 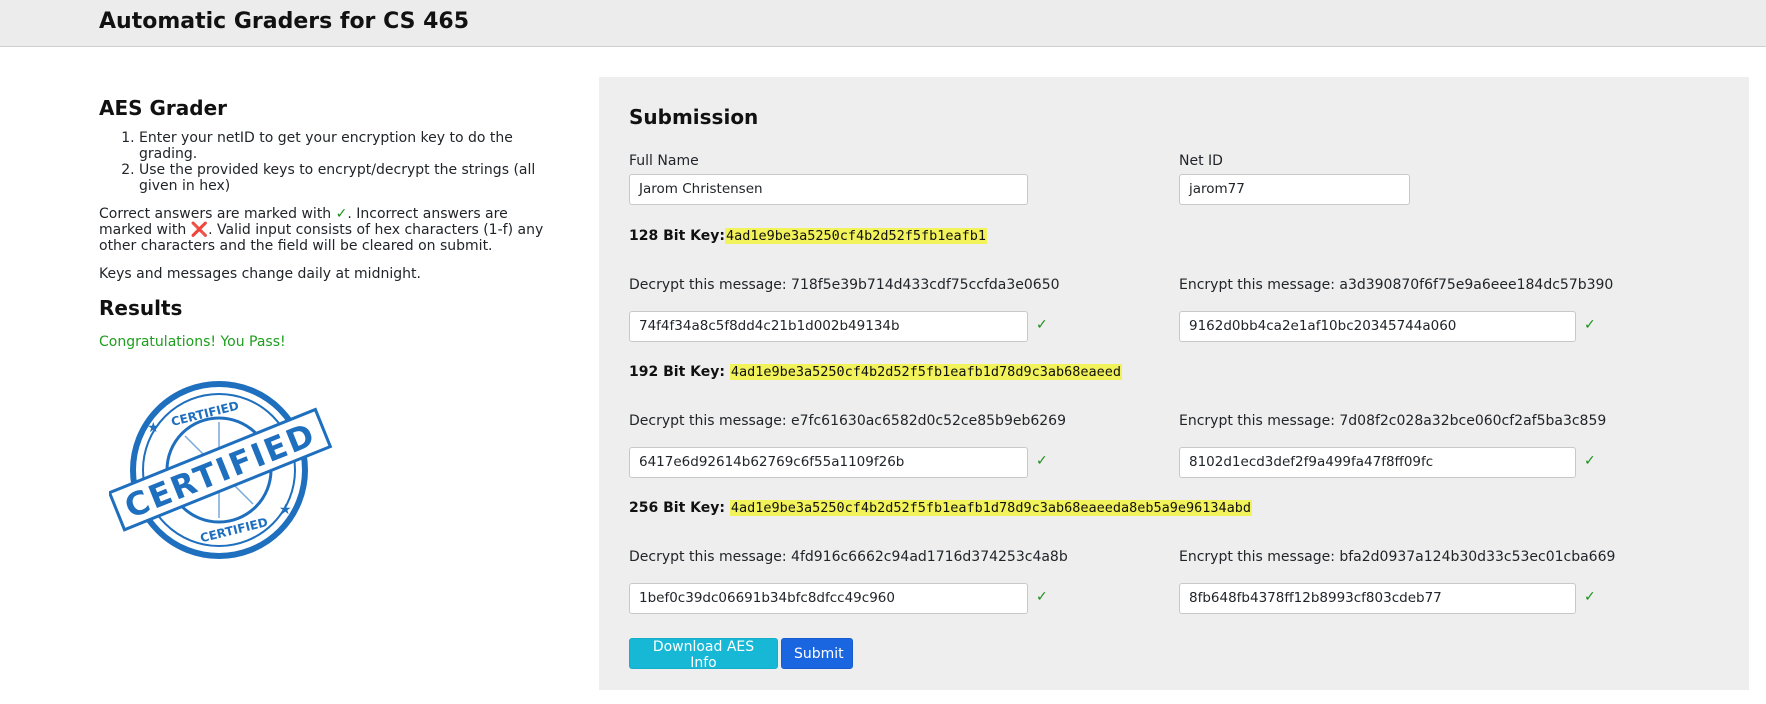 What do you see at coordinates (1201, 161) in the screenshot?
I see `netid-label: Net ID` at bounding box center [1201, 161].